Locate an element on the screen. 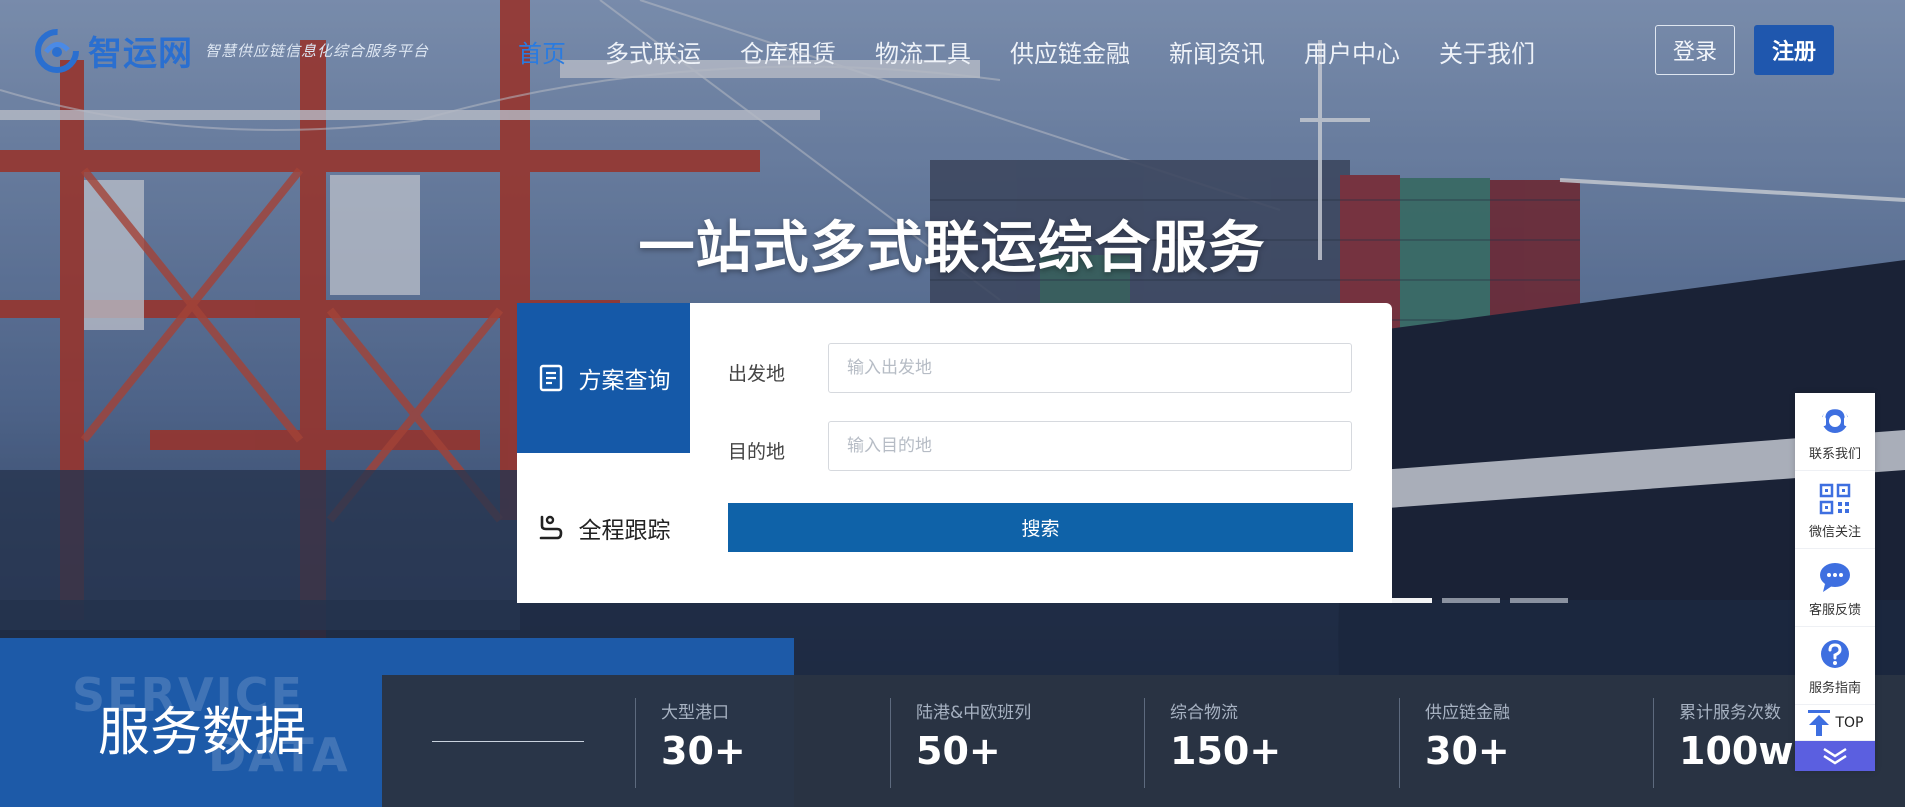  tab-plan-query: 方案查询 is located at coordinates (603, 378).